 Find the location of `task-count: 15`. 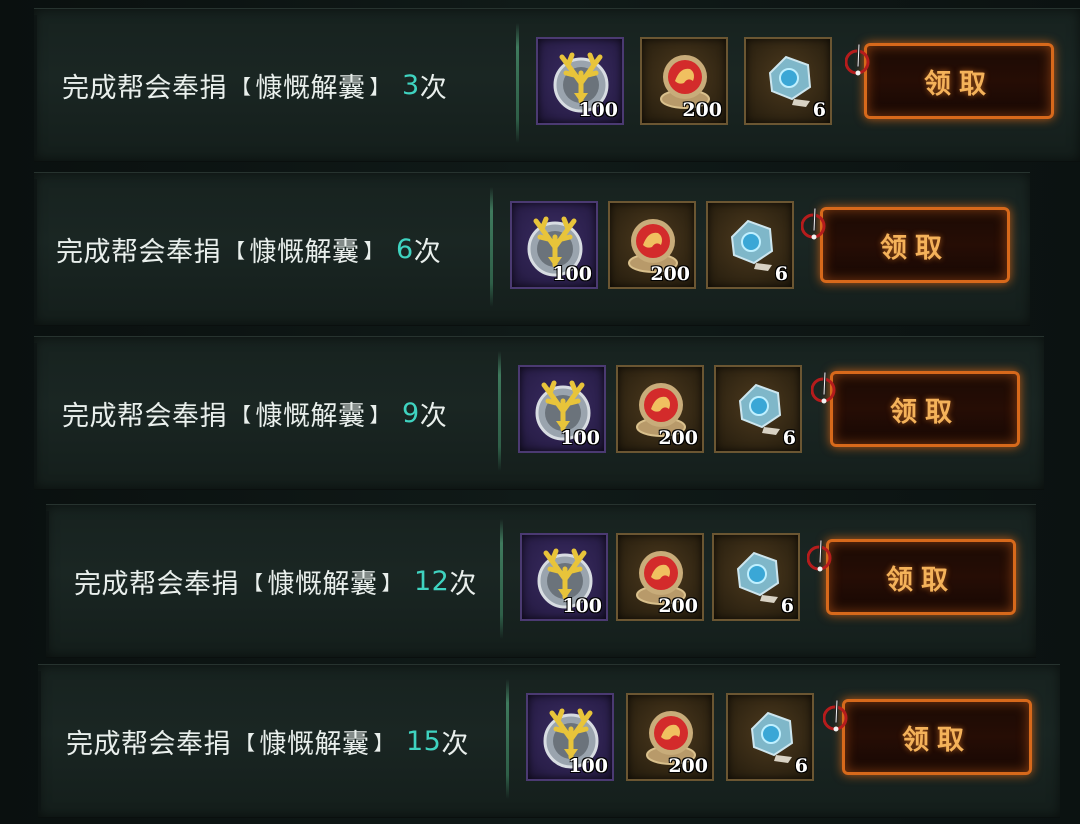

task-count: 15 is located at coordinates (424, 741).